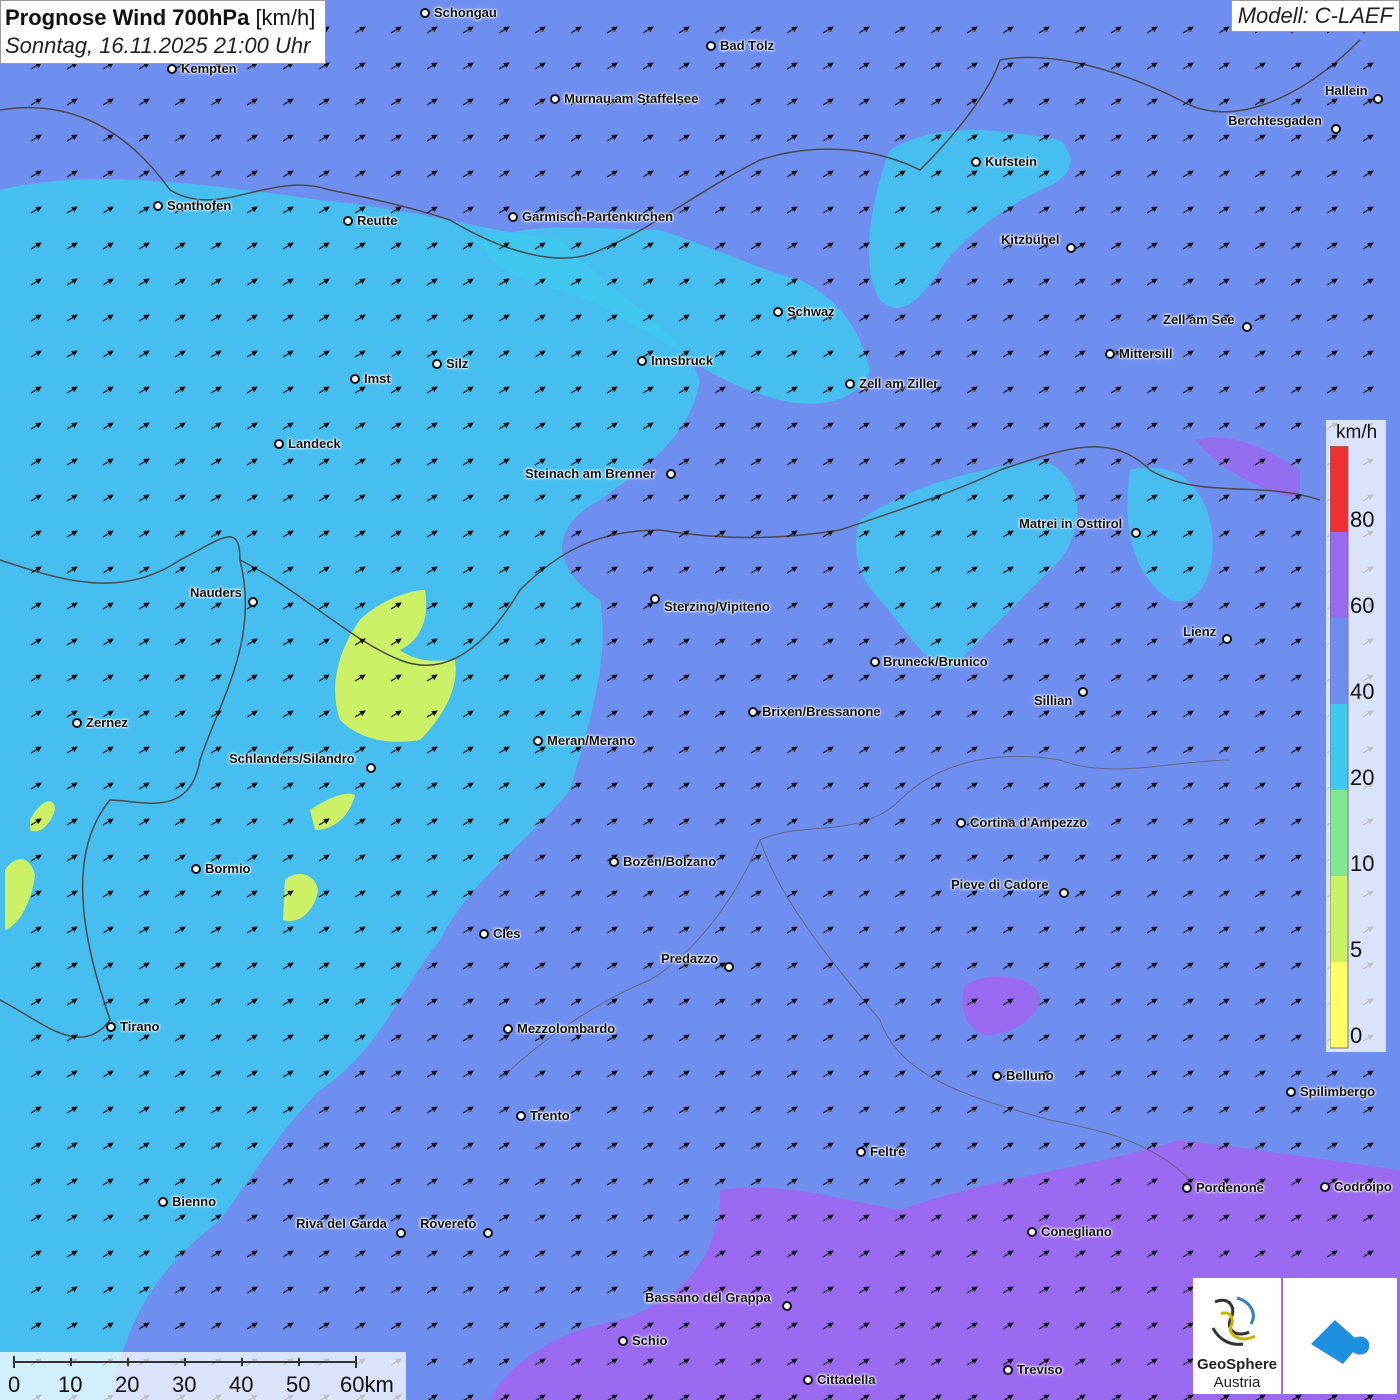  What do you see at coordinates (184, 1384) in the screenshot?
I see `scale-label: 30` at bounding box center [184, 1384].